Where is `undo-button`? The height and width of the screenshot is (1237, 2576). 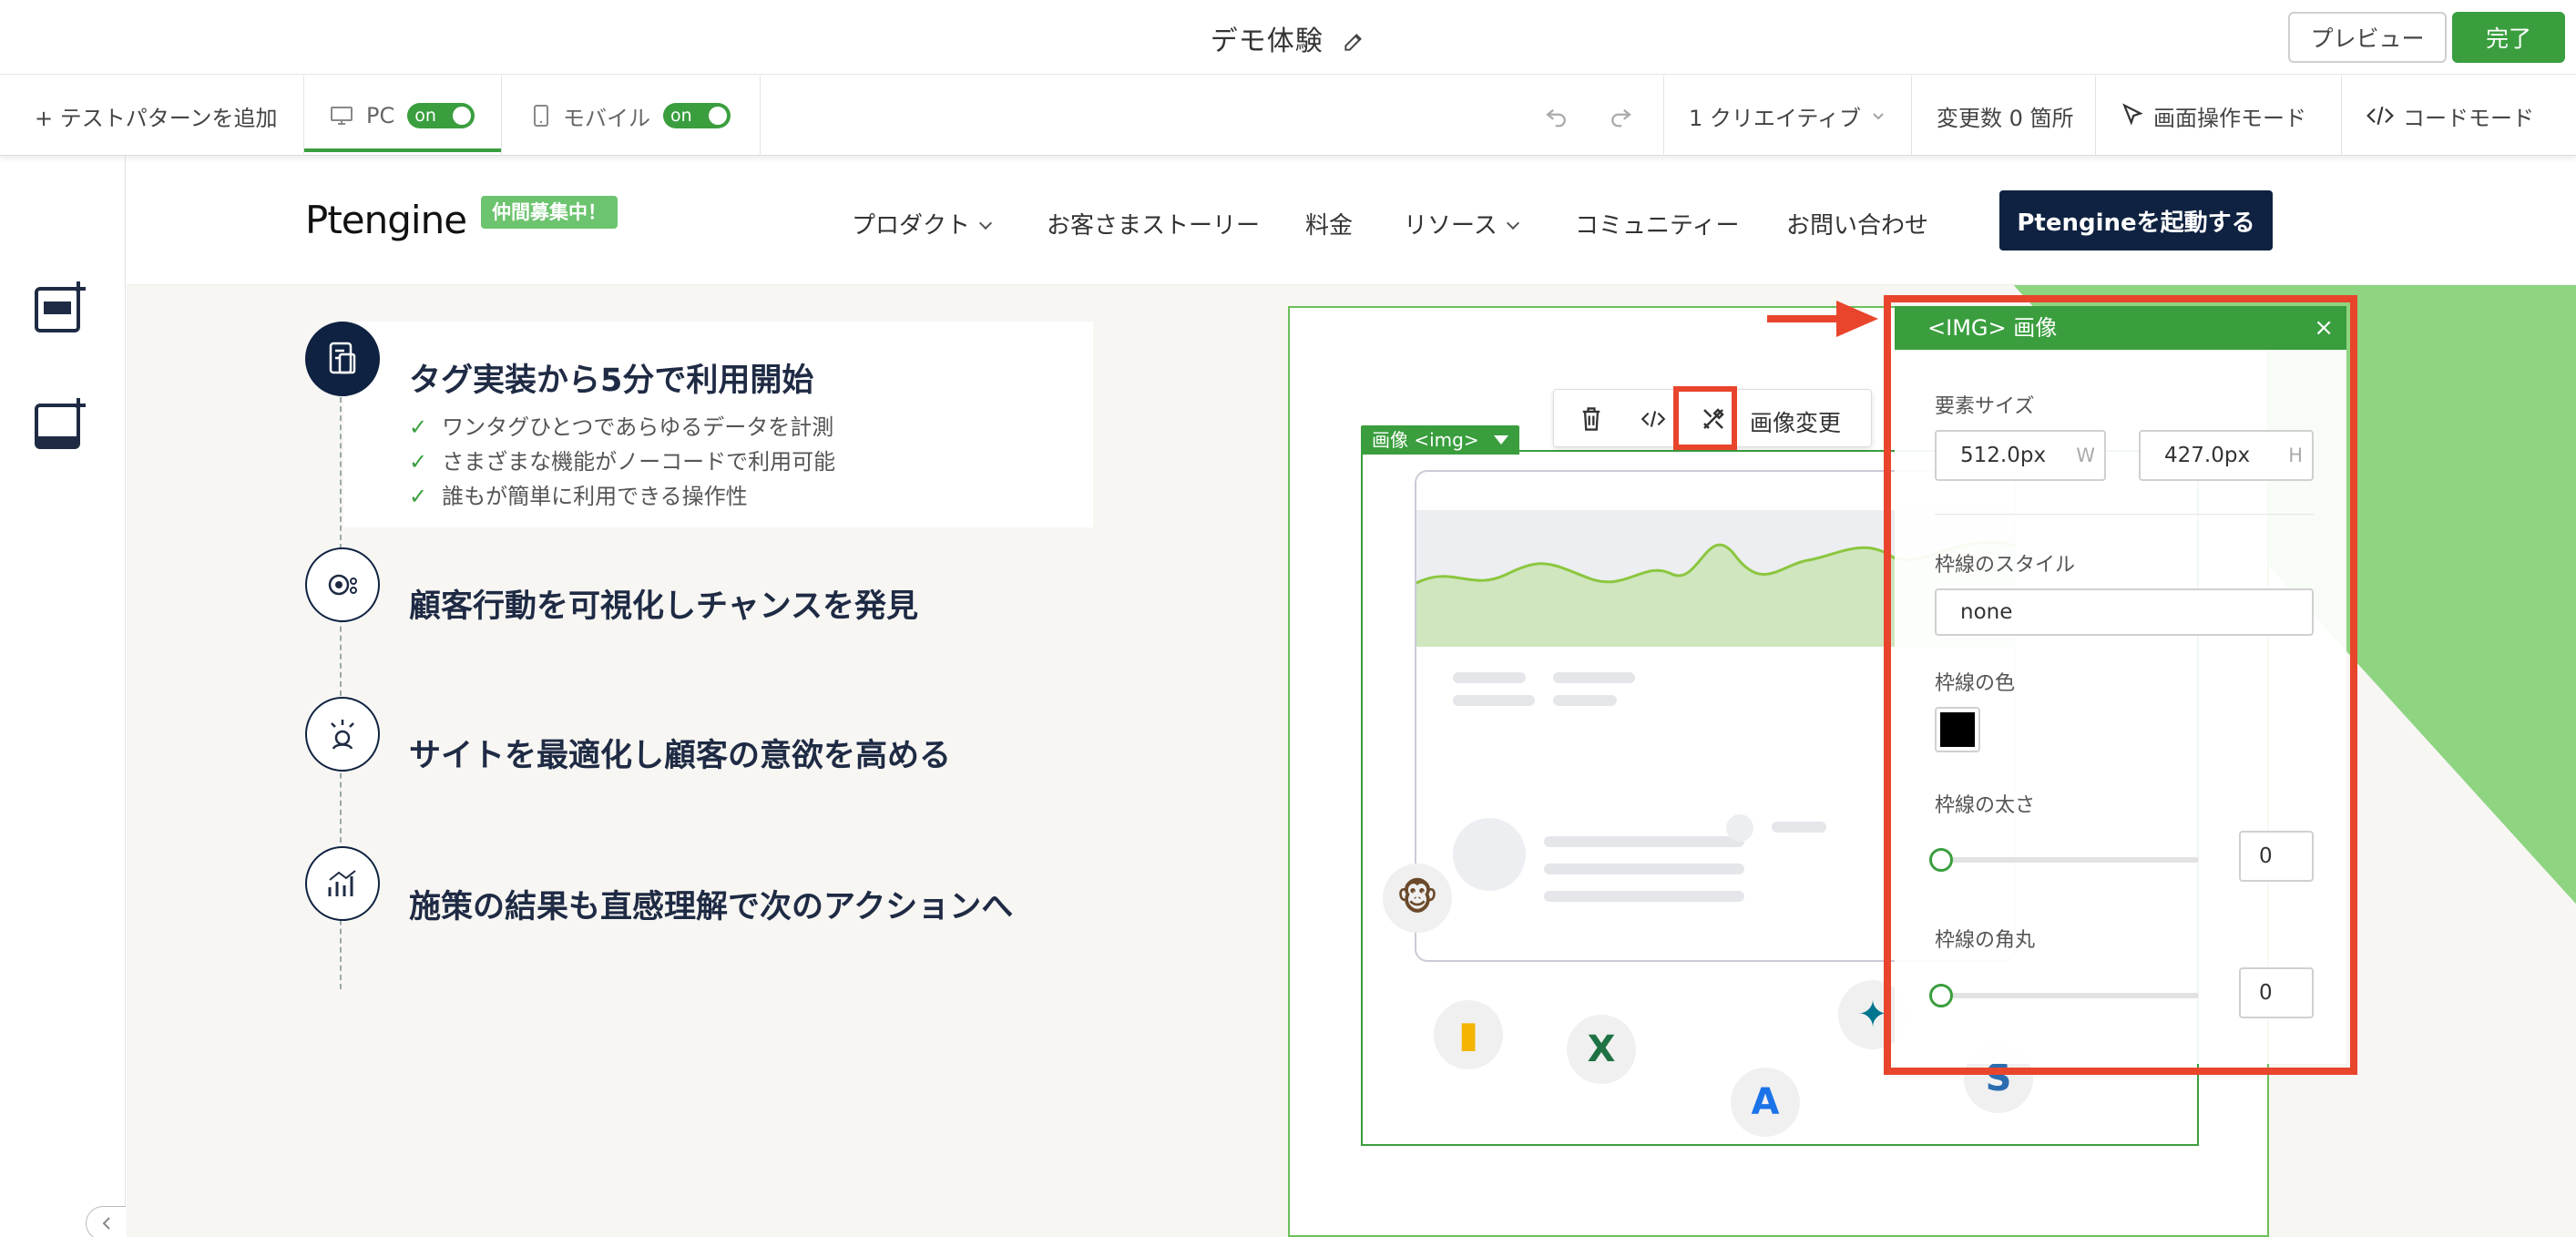 undo-button is located at coordinates (1556, 116).